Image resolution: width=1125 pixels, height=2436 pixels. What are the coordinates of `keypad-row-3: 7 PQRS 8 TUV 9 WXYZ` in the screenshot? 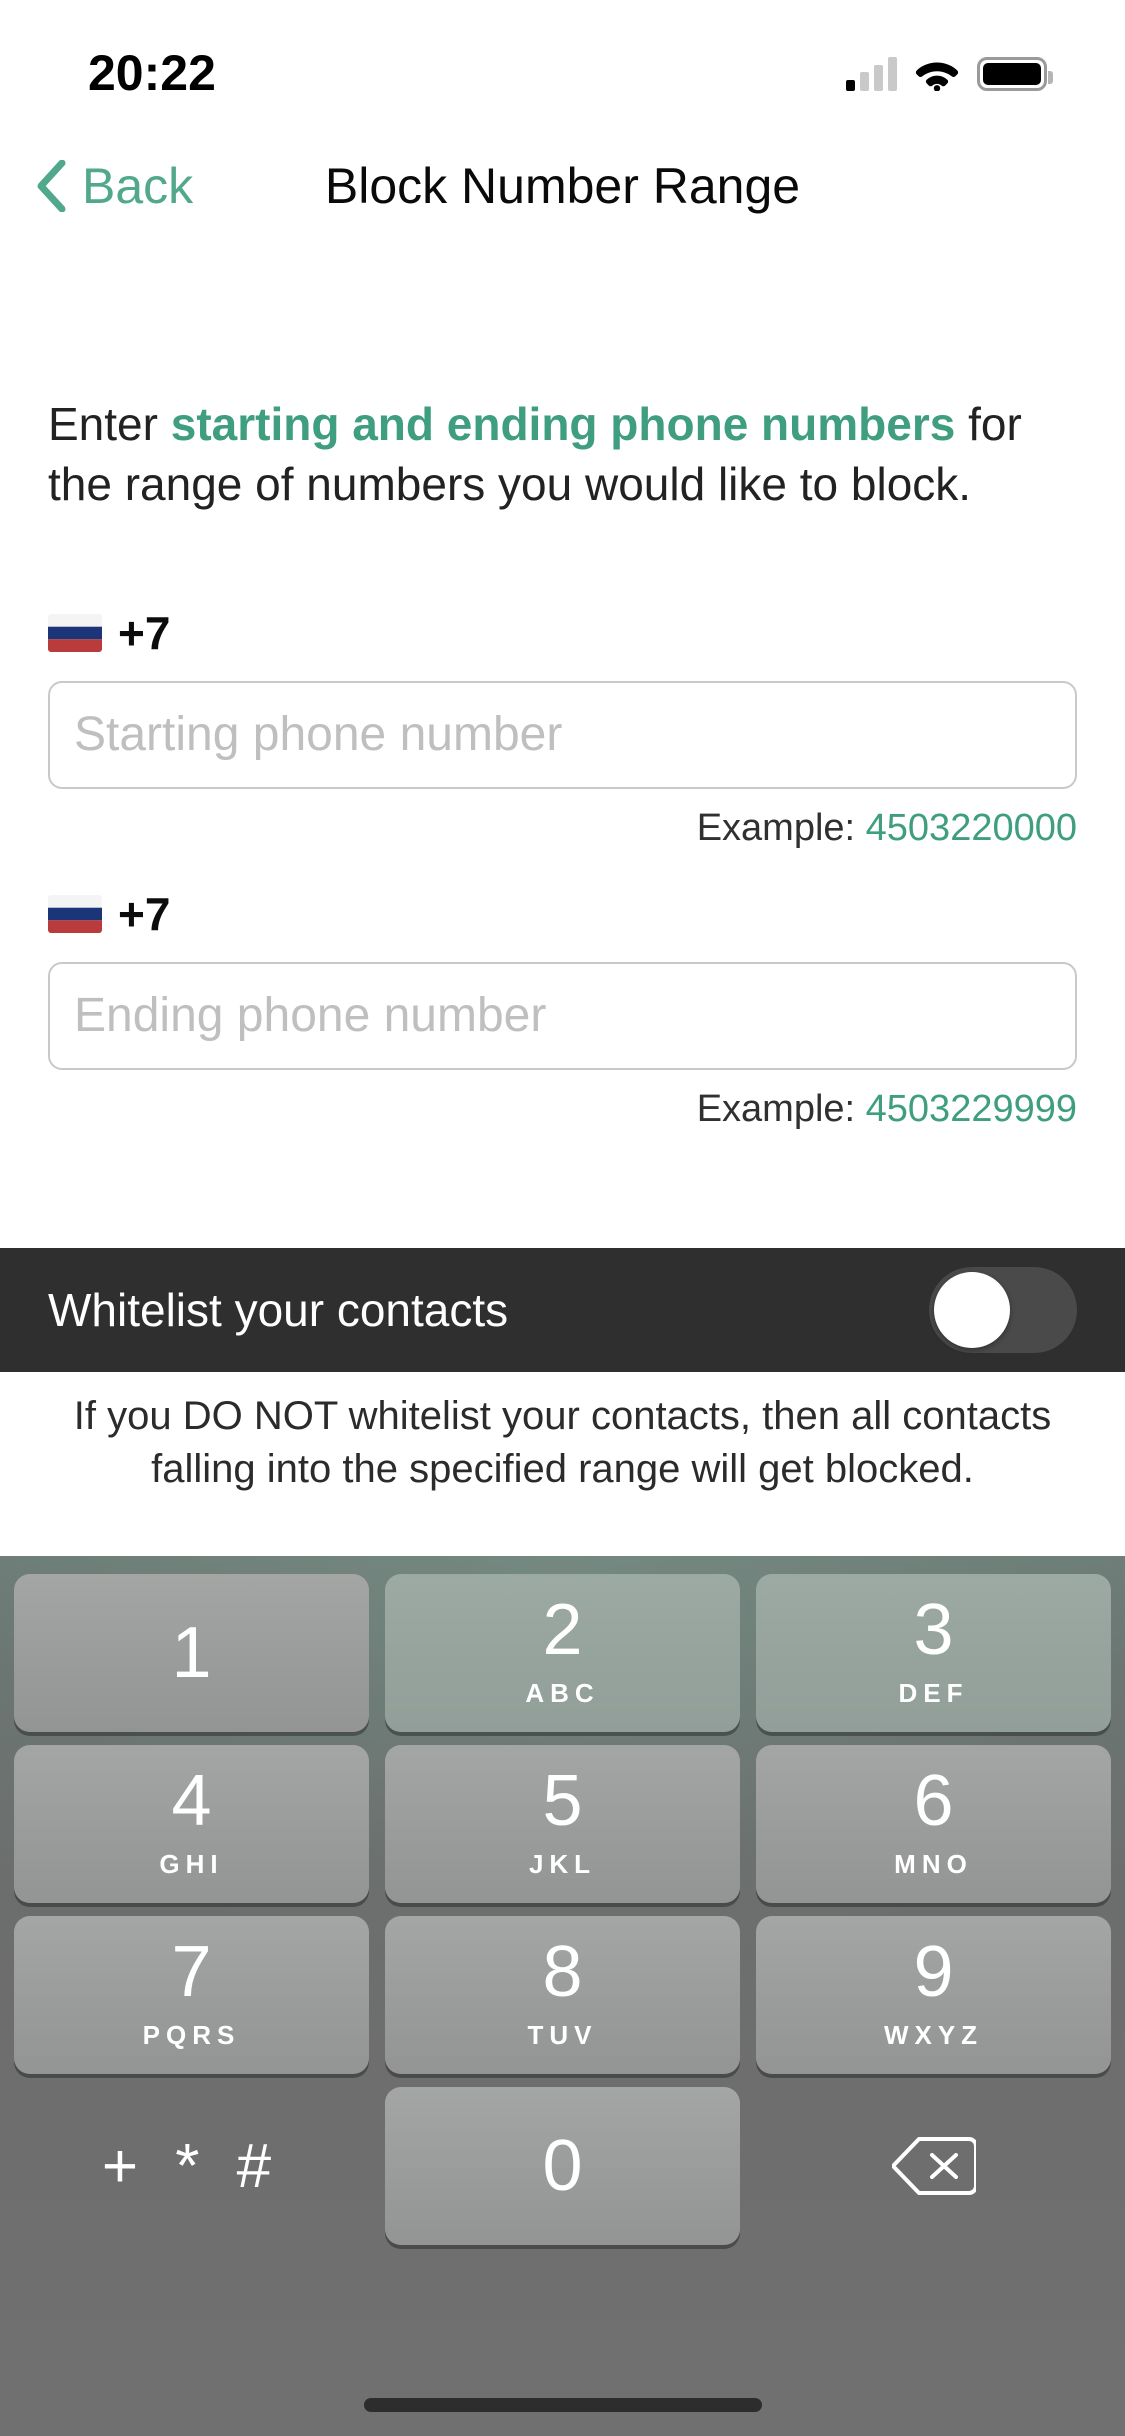 It's located at (562, 1995).